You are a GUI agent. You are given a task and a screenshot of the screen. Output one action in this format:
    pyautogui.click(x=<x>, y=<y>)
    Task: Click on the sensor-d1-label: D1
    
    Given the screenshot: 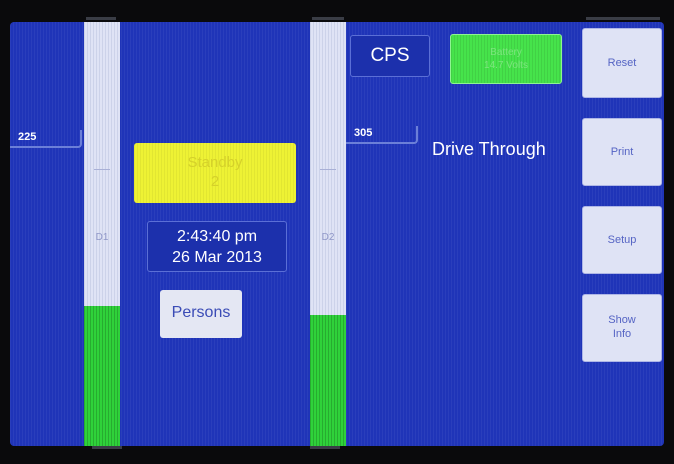 What is the action you would take?
    pyautogui.click(x=102, y=237)
    